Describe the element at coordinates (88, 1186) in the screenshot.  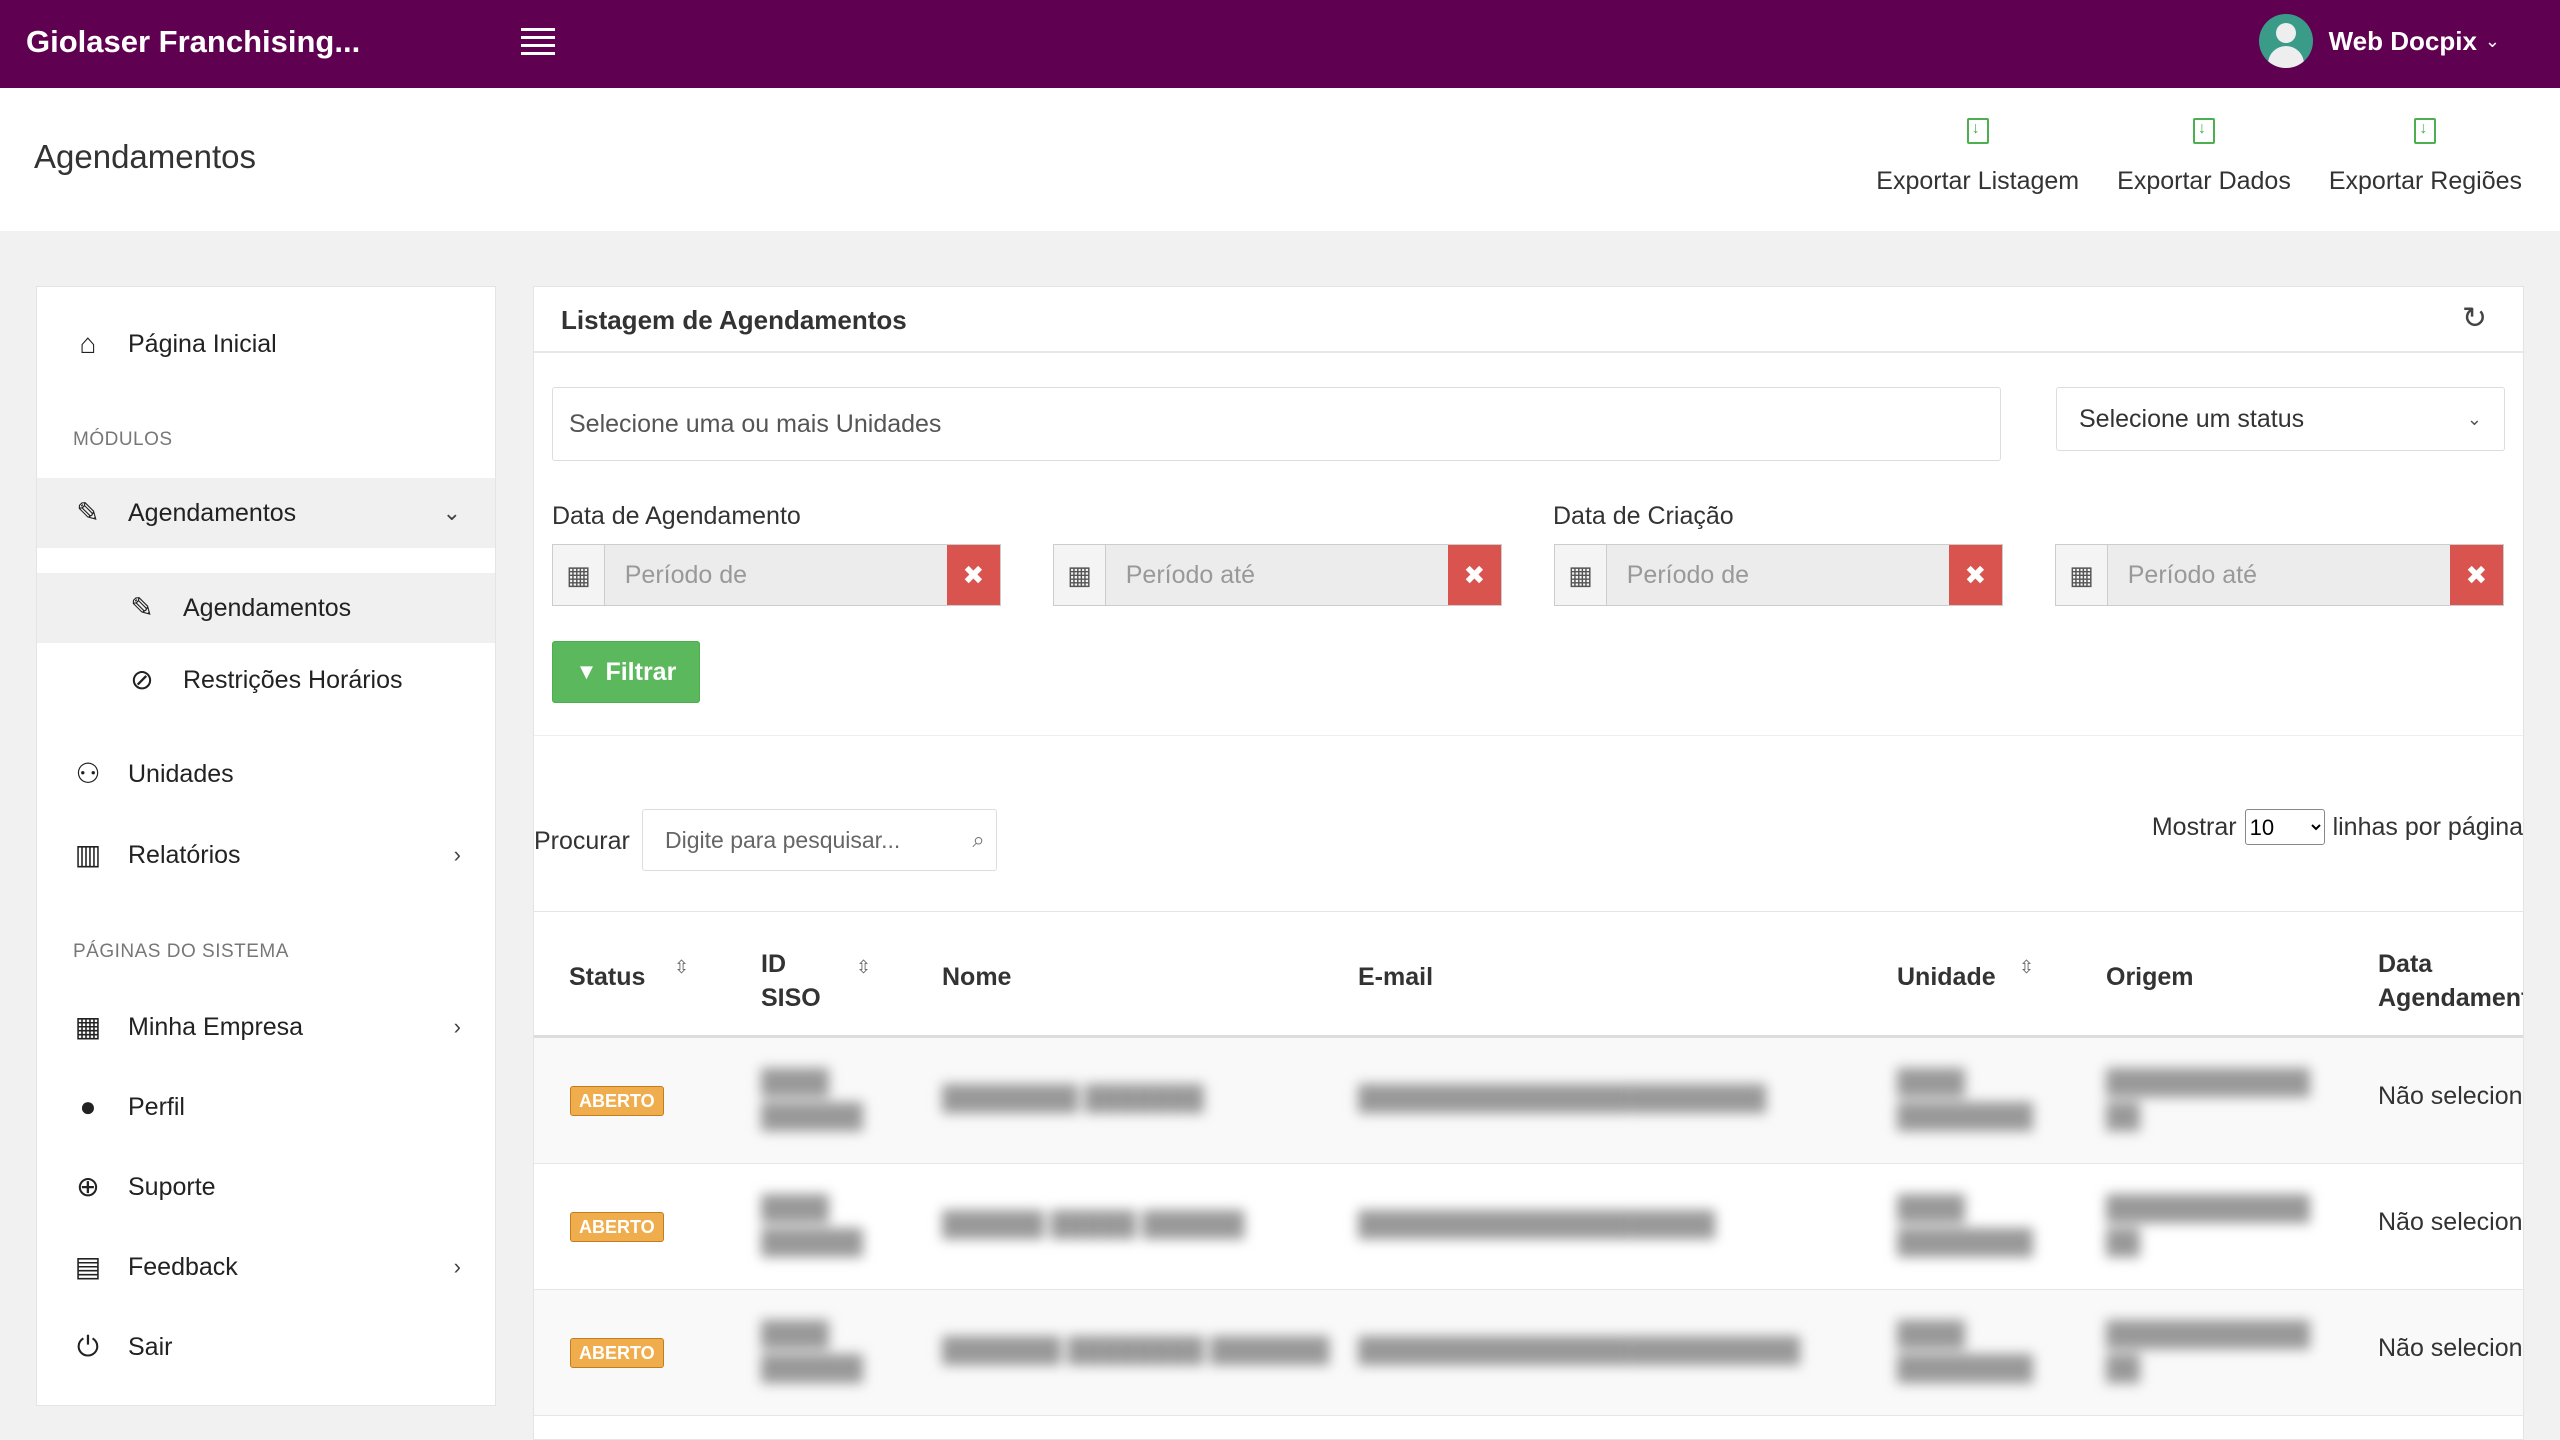
I see `lifebuoy-icon: ⊕` at that location.